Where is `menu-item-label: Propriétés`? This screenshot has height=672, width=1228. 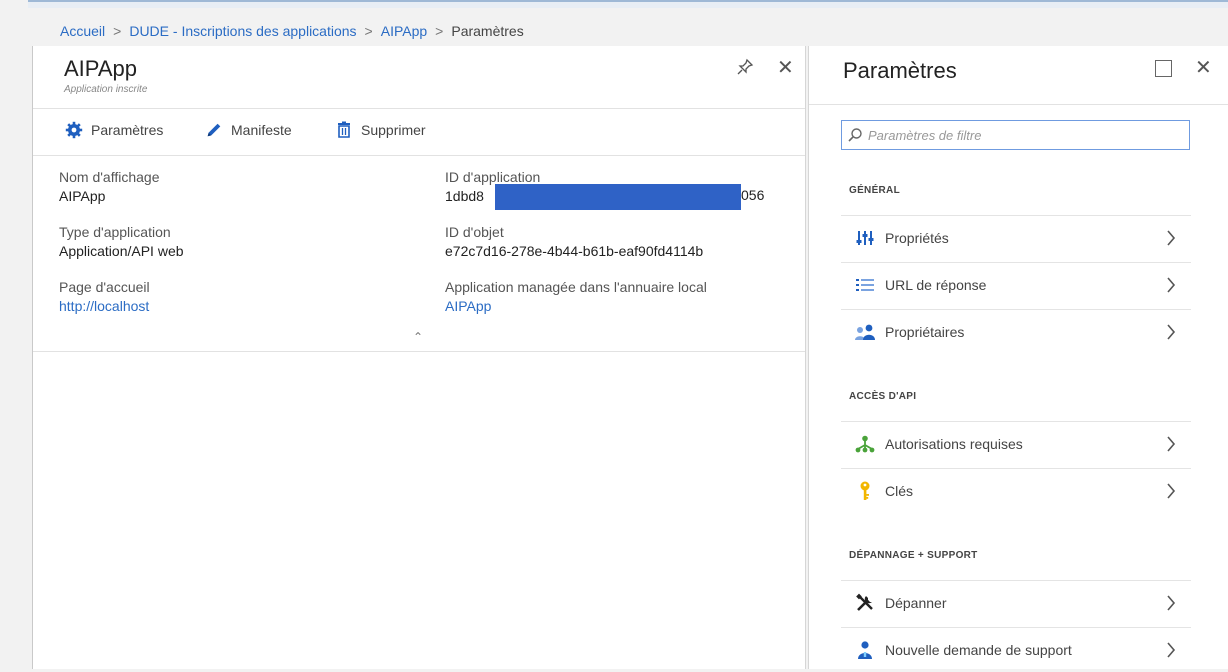
menu-item-label: Propriétés is located at coordinates (917, 238).